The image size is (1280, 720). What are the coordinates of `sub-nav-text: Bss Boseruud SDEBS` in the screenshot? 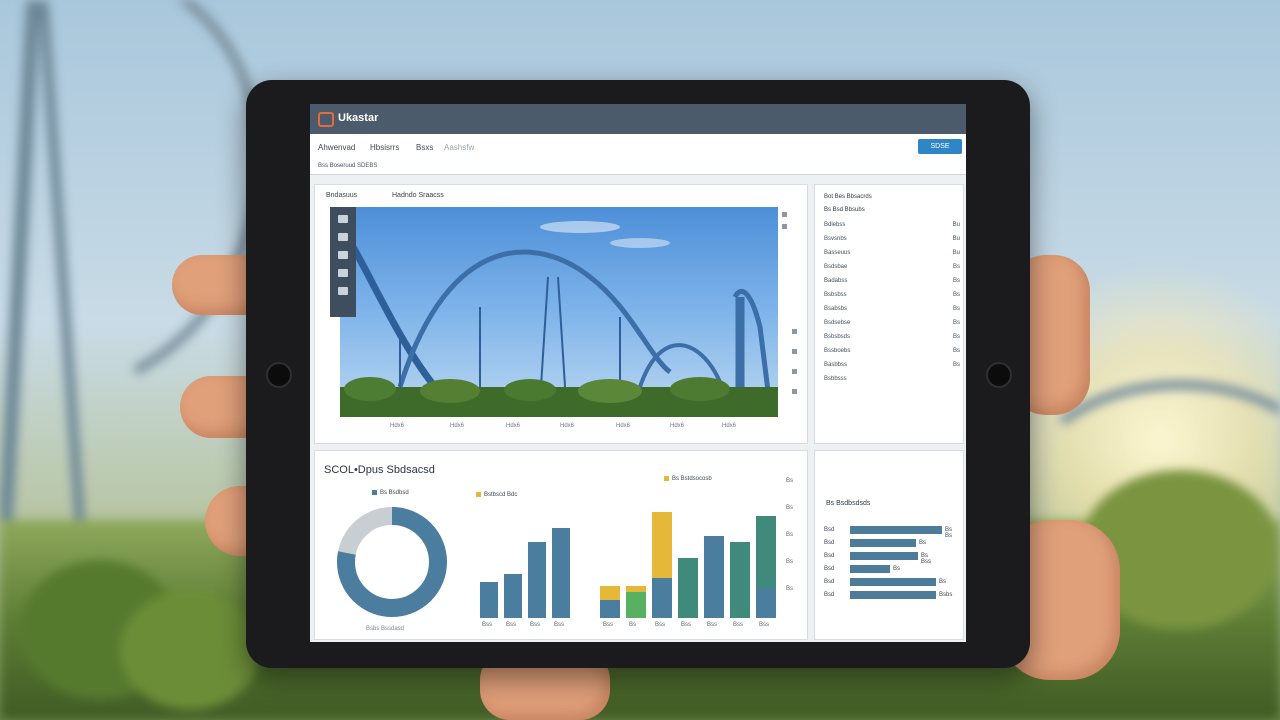 It's located at (348, 166).